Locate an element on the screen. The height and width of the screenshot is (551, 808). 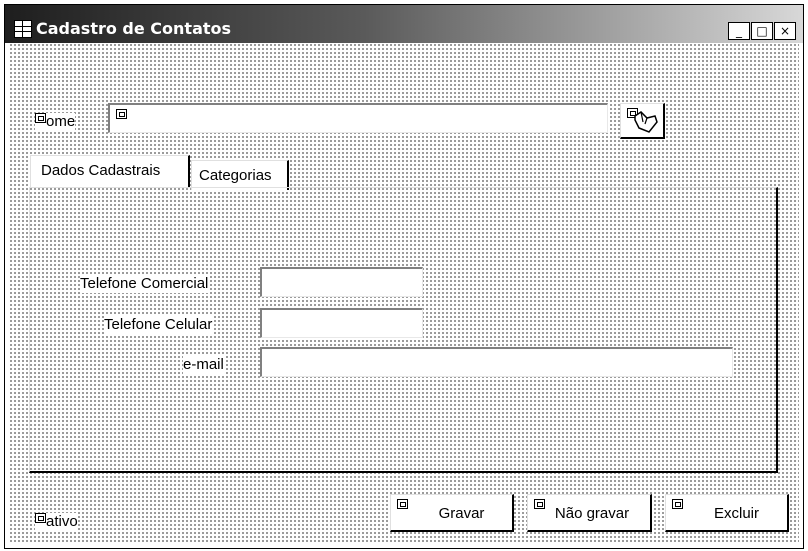
tab-categorias: Categorias is located at coordinates (240, 175).